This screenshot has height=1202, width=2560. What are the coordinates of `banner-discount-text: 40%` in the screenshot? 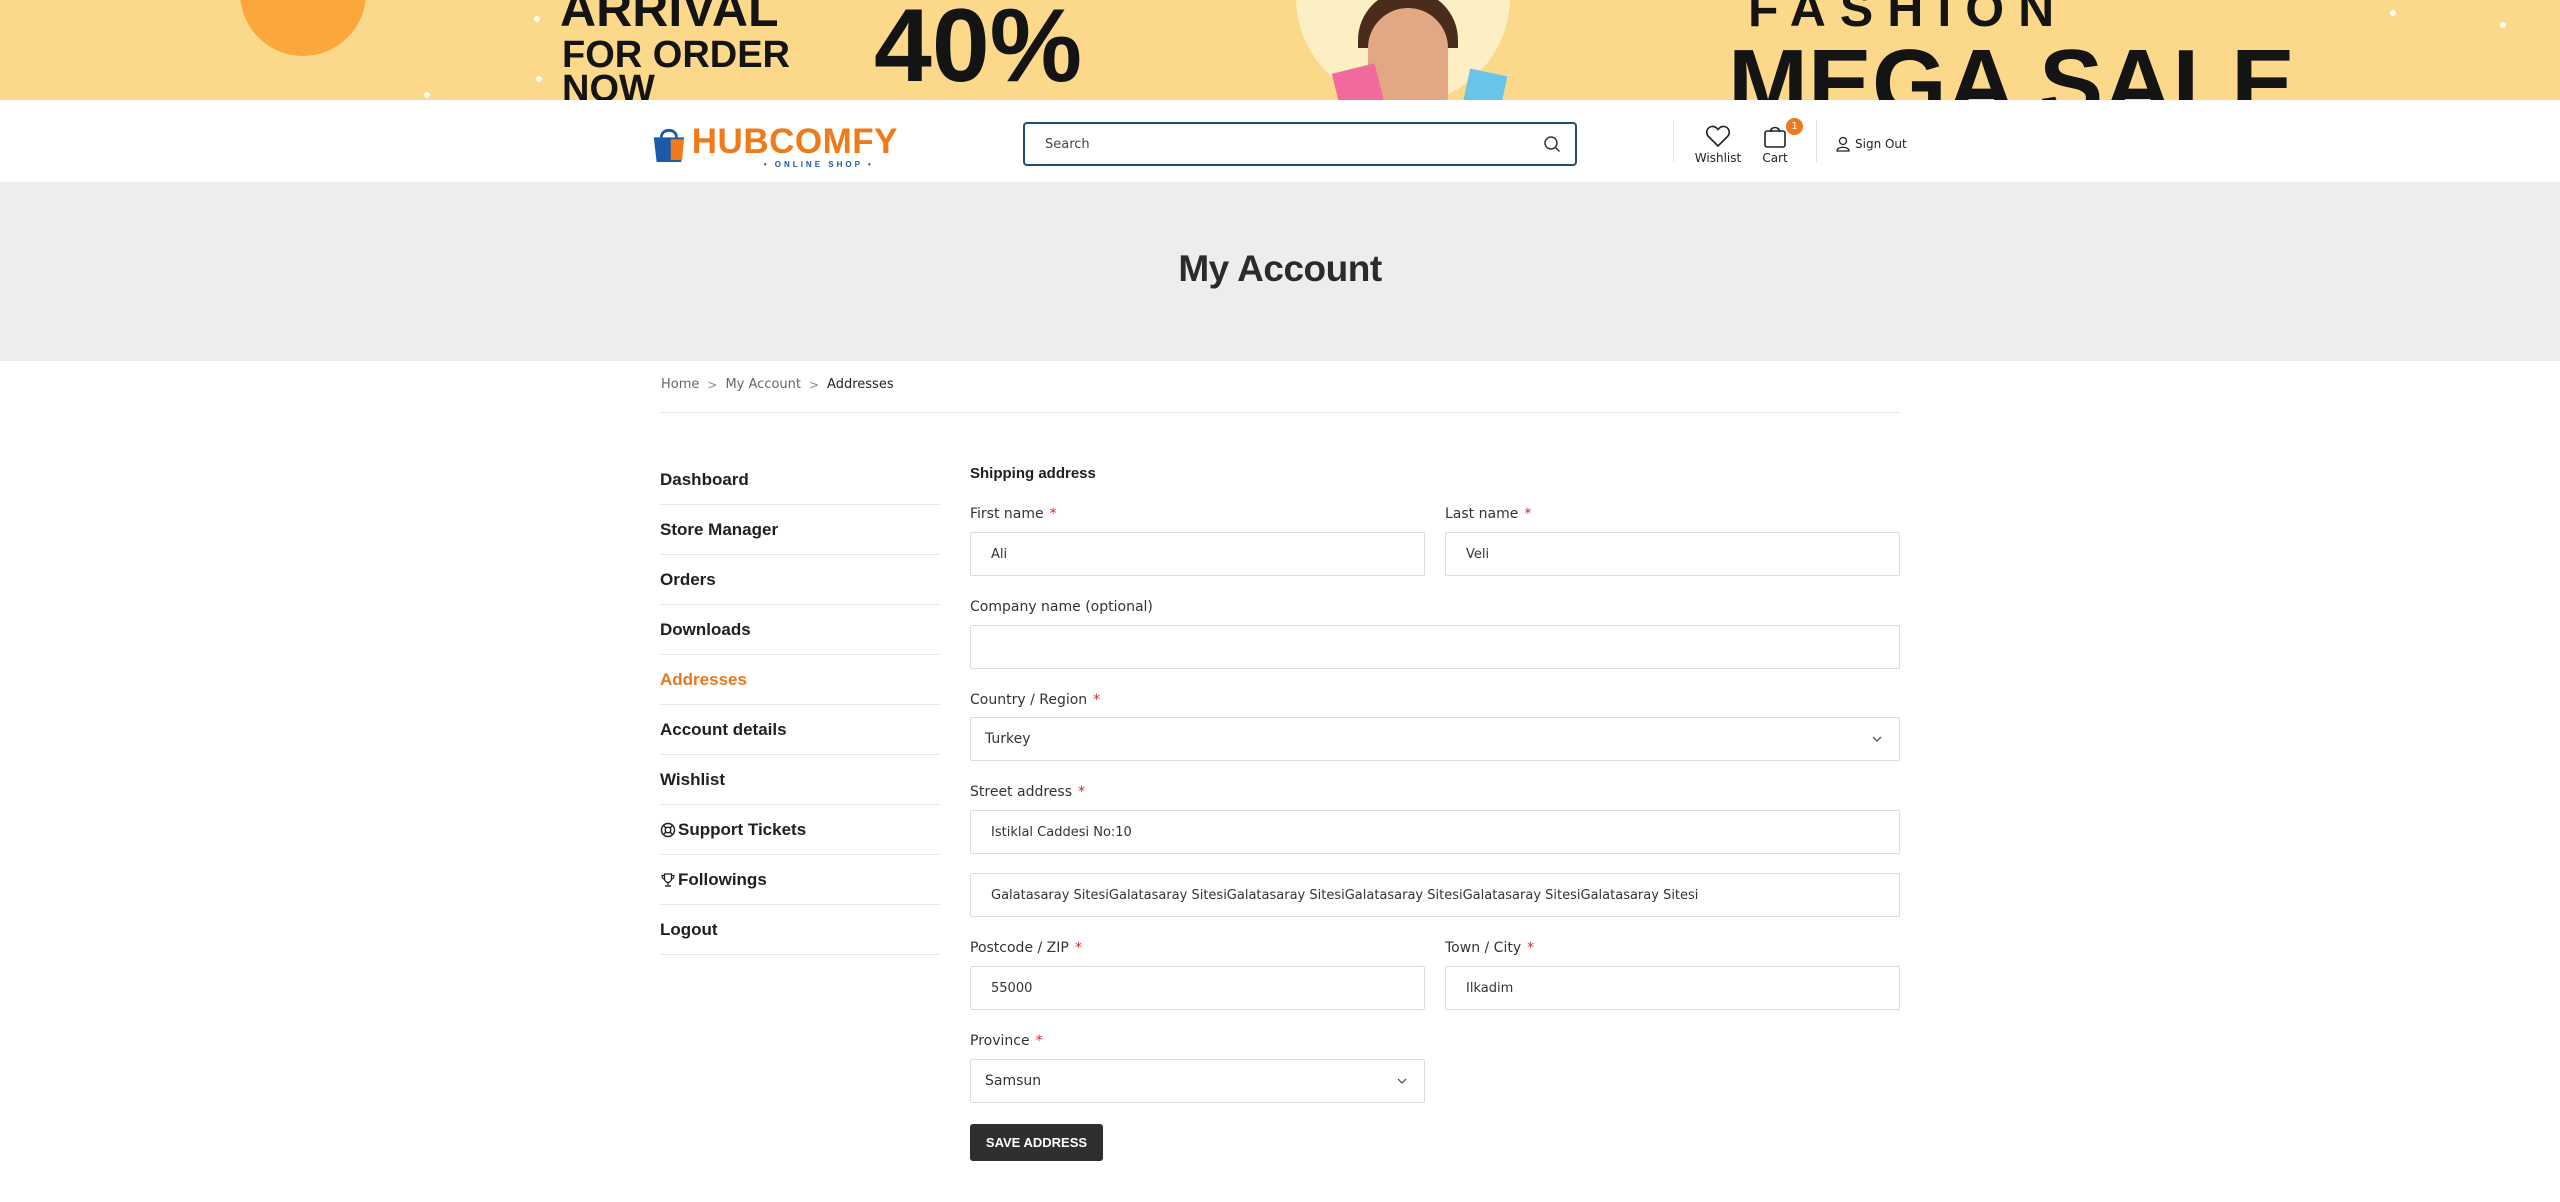 It's located at (978, 50).